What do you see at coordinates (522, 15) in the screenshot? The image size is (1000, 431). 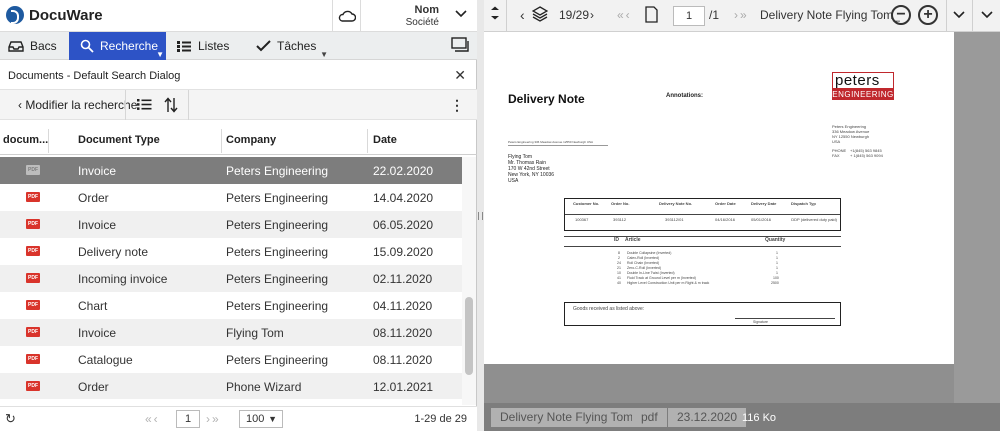 I see `previous-document-icon: ‹` at bounding box center [522, 15].